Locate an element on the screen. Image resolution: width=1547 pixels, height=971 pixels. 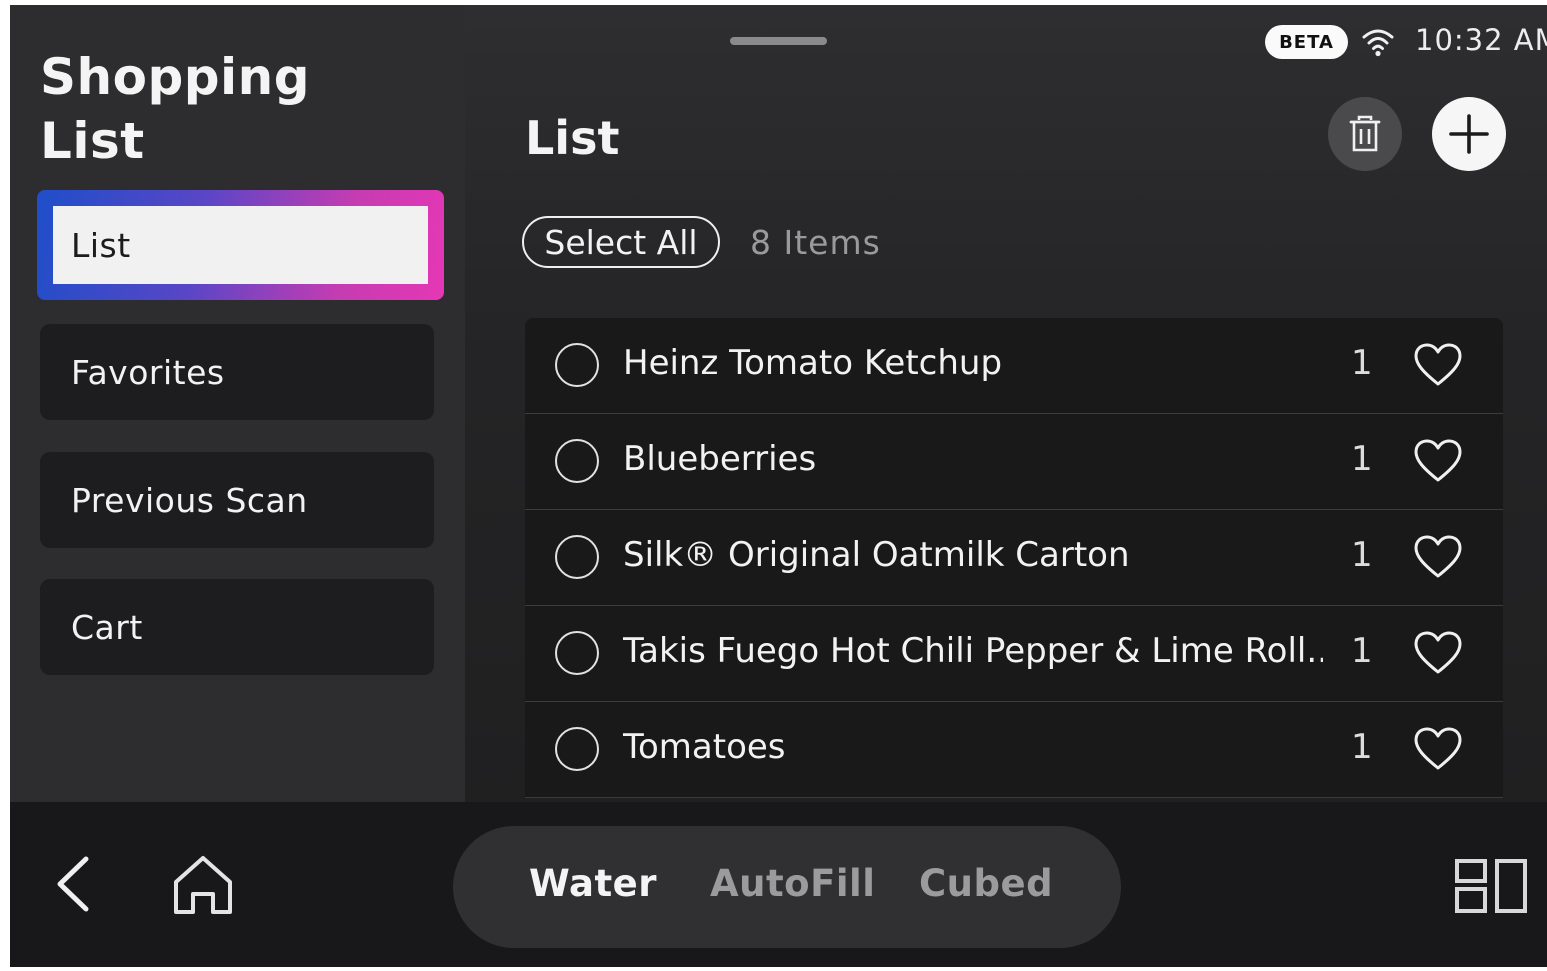
sidebar-item-favorites: Favorites is located at coordinates (237, 372).